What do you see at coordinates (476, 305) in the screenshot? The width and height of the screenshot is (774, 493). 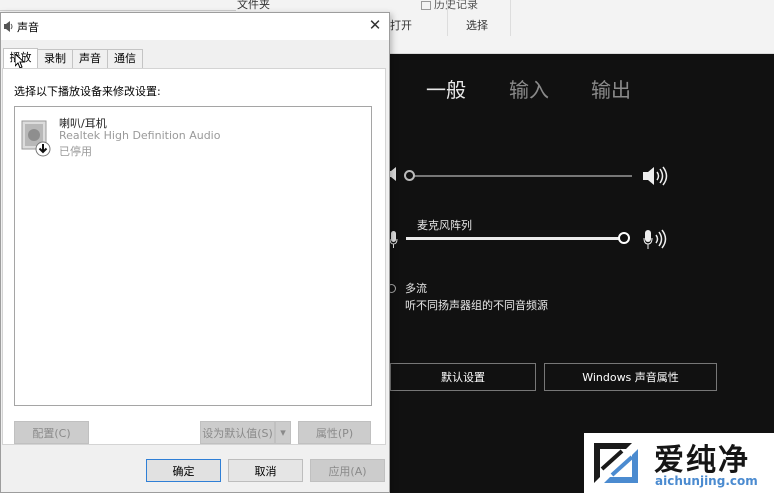 I see `multi-stream-description: 听不同扬声器组的不同音频源` at bounding box center [476, 305].